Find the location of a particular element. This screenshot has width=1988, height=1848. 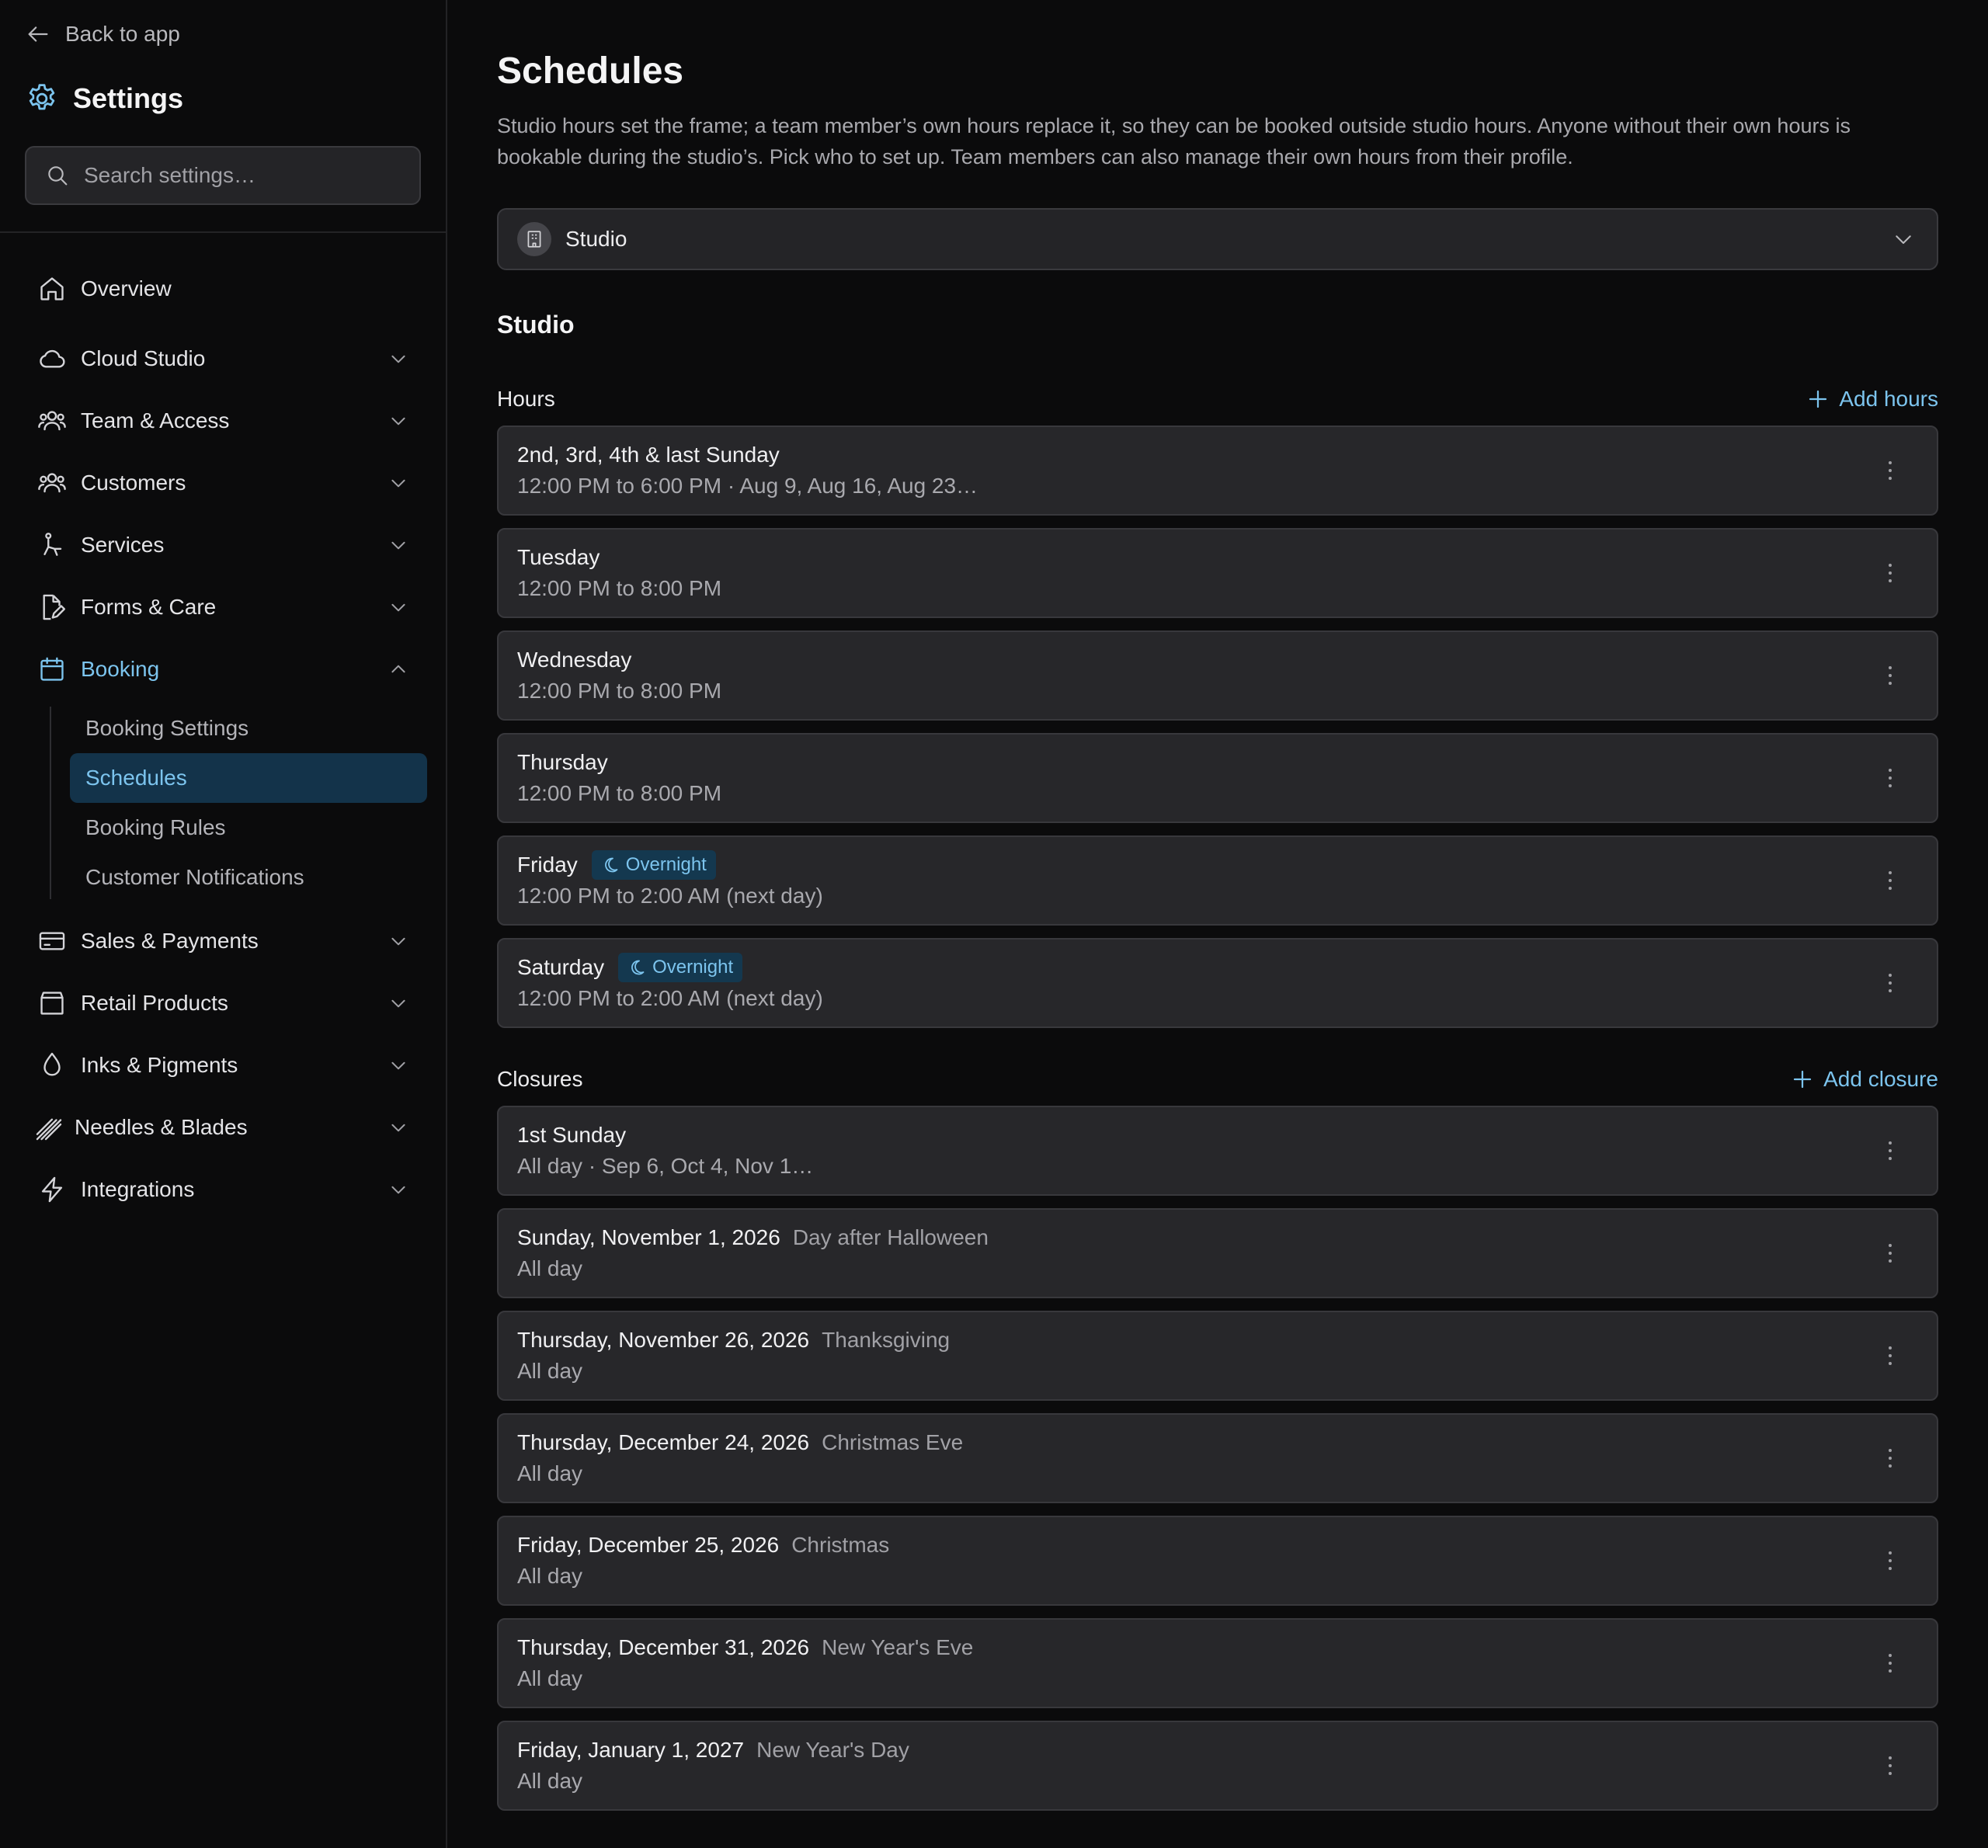

nav-item-team-access: Team & Access is located at coordinates (223, 421).